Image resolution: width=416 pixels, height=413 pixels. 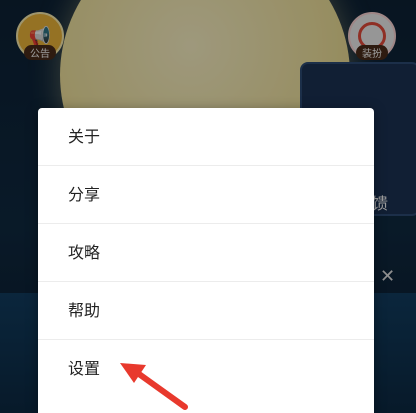 What do you see at coordinates (206, 311) in the screenshot?
I see `menu-item-help: 帮助` at bounding box center [206, 311].